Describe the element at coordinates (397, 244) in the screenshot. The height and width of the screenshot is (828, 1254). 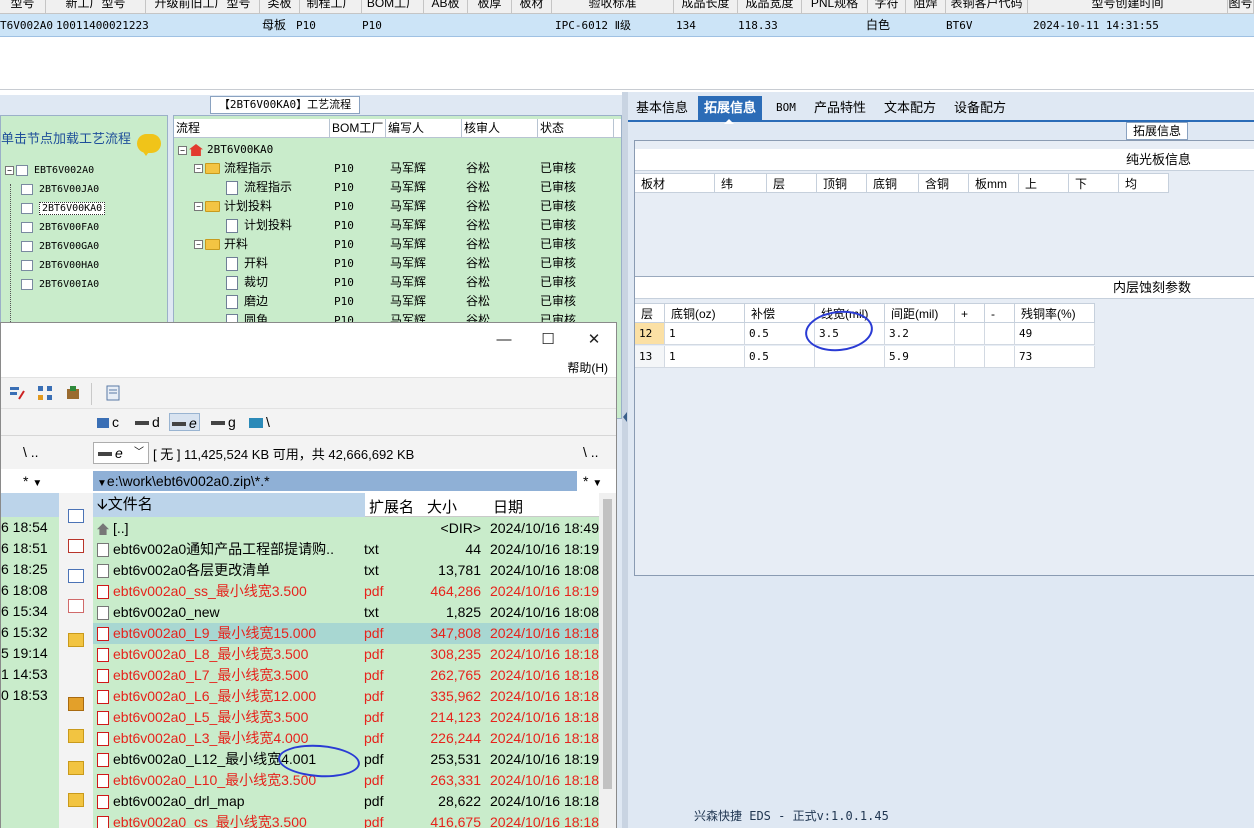
I see `process-folder-row: − 开料 P10 马军辉 谷松 已审核` at that location.